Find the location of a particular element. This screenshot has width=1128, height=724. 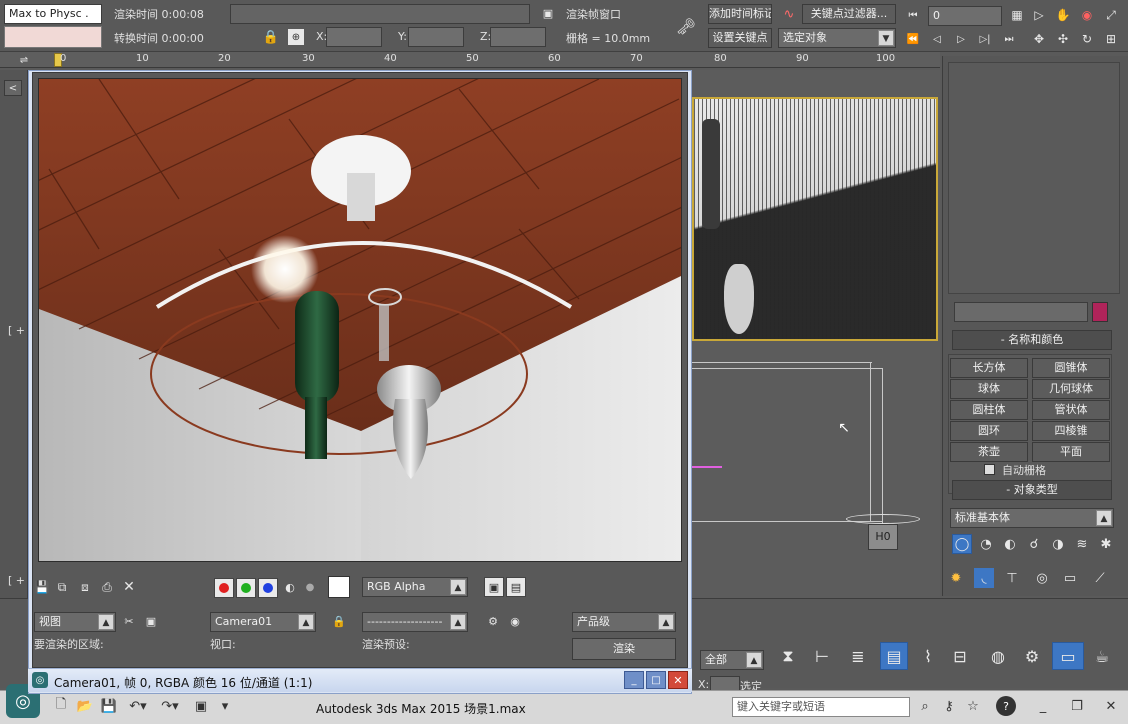

camera-viewport is located at coordinates (815, 219).